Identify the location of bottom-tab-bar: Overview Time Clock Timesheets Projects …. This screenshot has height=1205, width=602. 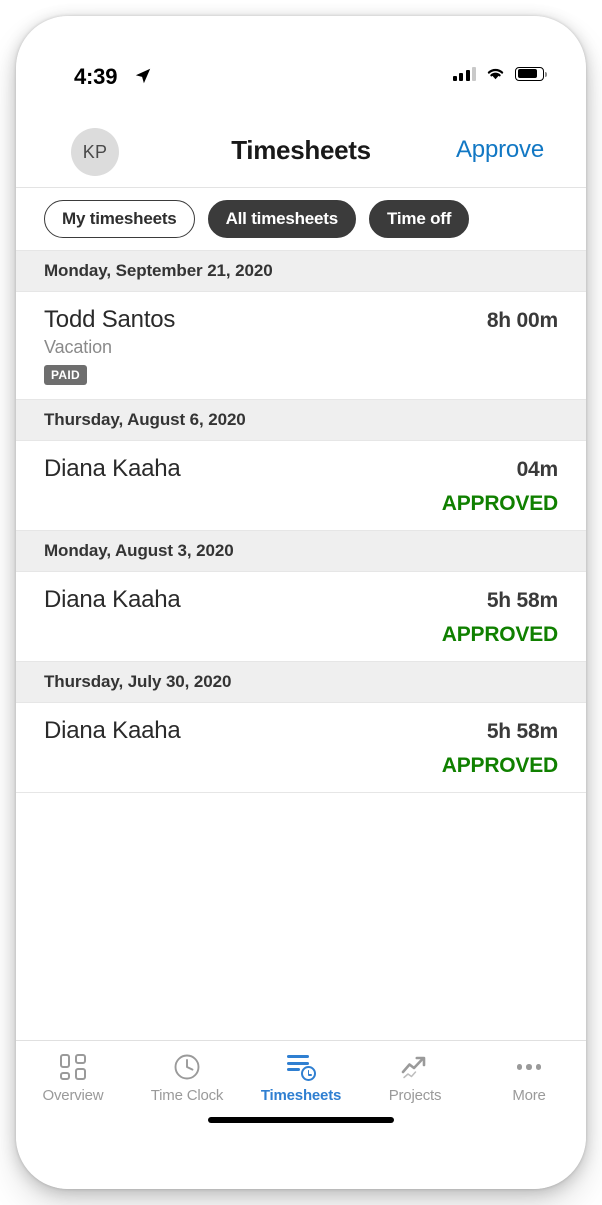
(301, 1079).